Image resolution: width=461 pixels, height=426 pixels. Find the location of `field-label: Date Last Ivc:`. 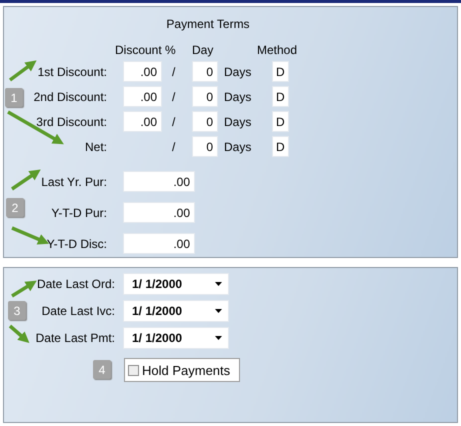

field-label: Date Last Ivc: is located at coordinates (78, 311).